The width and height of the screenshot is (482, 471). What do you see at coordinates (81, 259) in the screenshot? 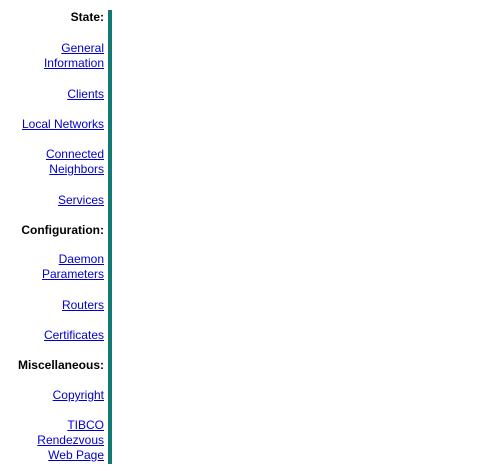
I see `nav-link-label: Daemon` at bounding box center [81, 259].